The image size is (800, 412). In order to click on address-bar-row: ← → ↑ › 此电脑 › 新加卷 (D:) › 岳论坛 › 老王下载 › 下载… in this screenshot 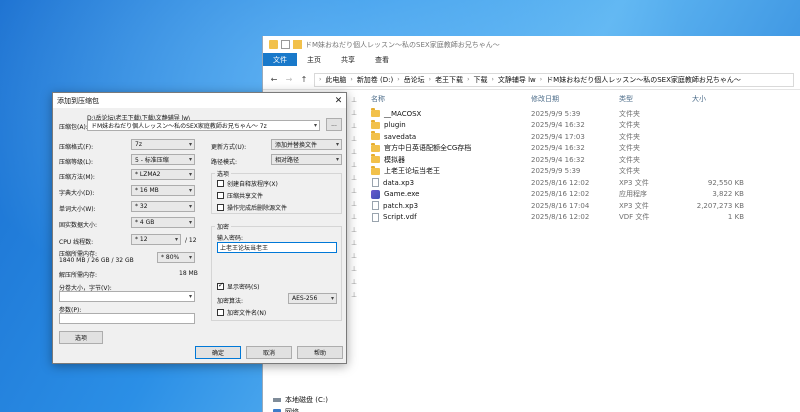, I will do `click(531, 80)`.